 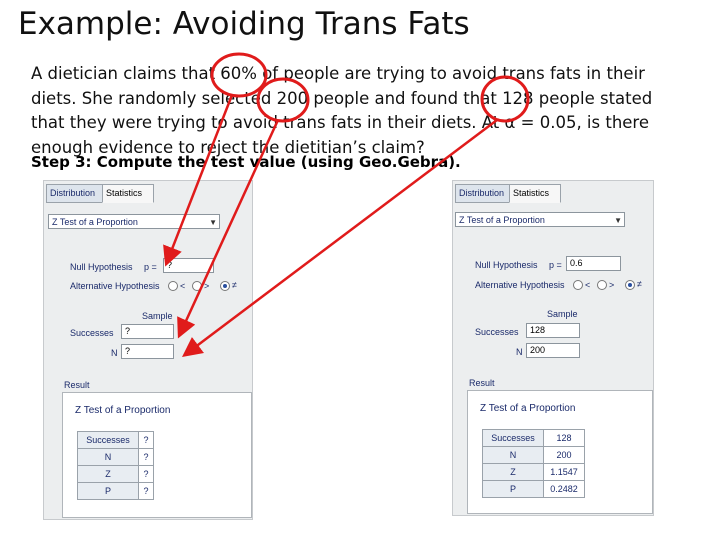 What do you see at coordinates (553, 330) in the screenshot?
I see `successes-input: 128` at bounding box center [553, 330].